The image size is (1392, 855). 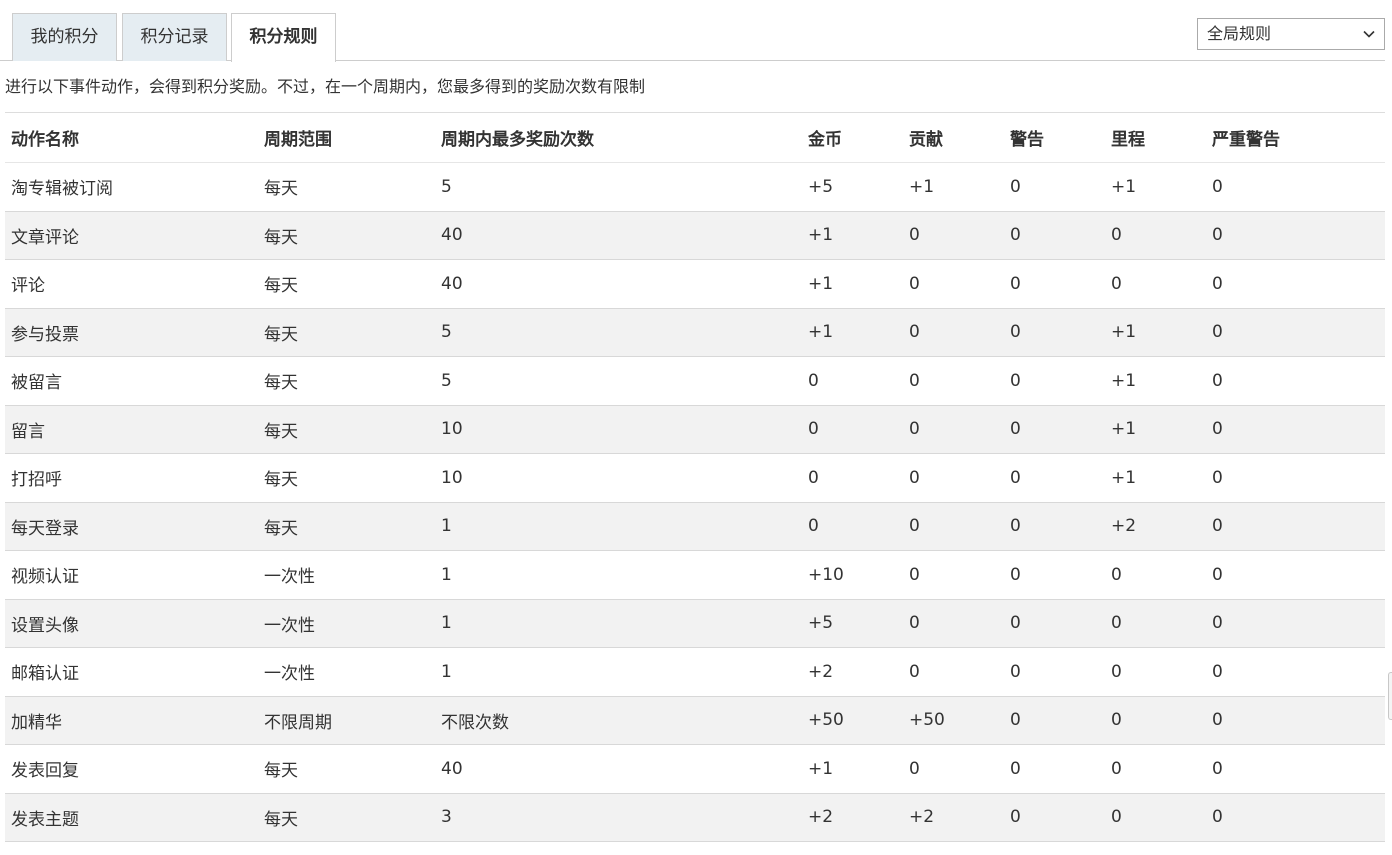 I want to click on action-name-cell: 每天登录, so click(x=45, y=528).